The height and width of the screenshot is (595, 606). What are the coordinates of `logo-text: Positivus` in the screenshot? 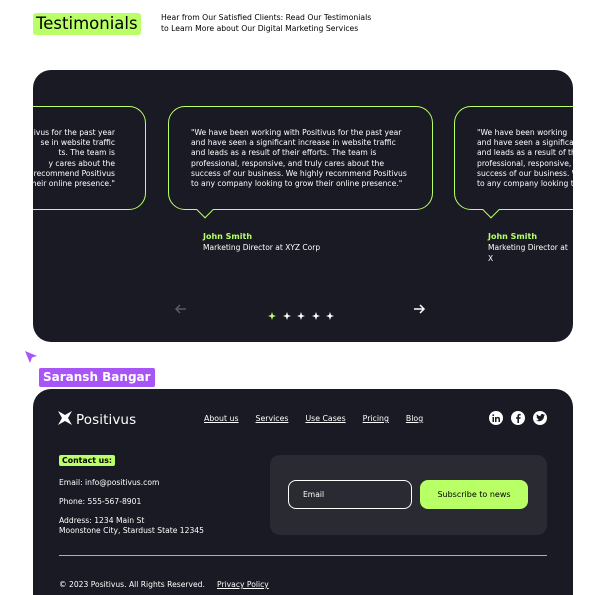 It's located at (106, 419).